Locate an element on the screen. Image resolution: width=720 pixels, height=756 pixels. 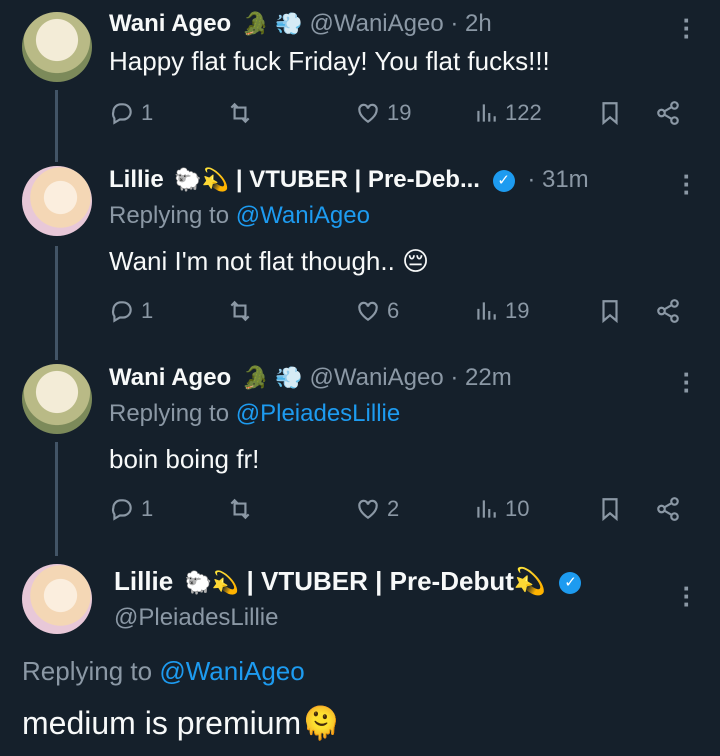
views-button: 19 is located at coordinates (501, 311).